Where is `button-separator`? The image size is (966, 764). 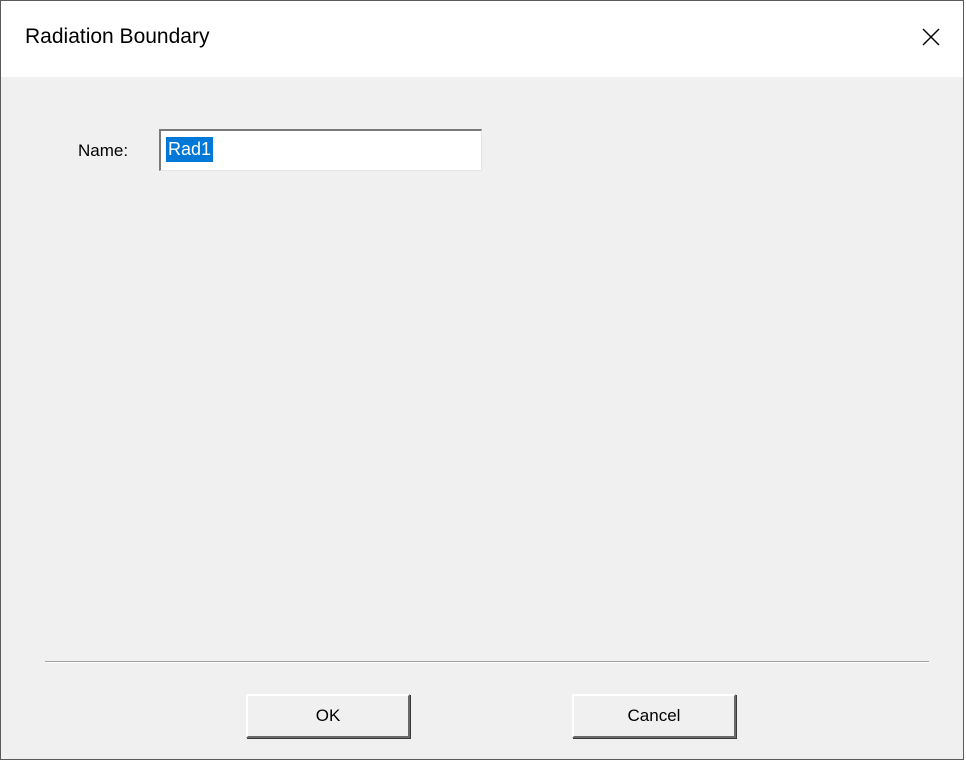
button-separator is located at coordinates (487, 662).